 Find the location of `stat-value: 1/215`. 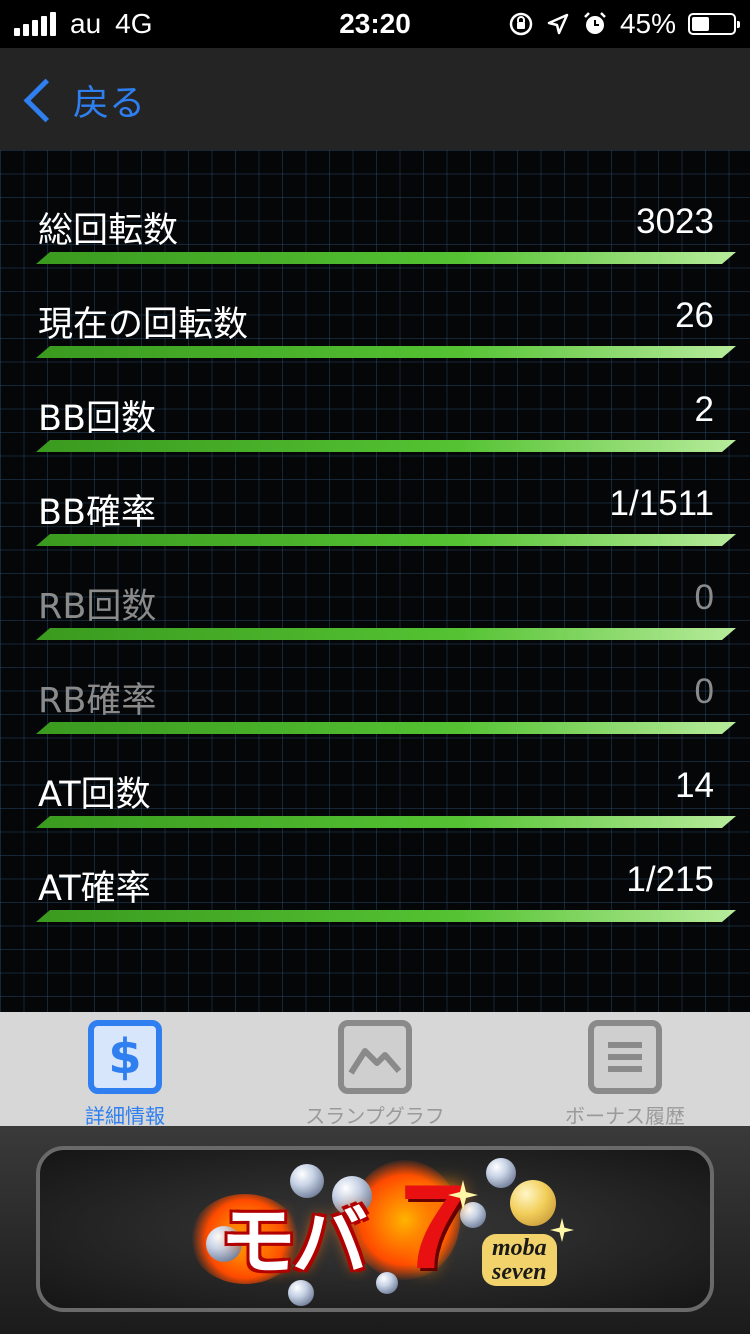

stat-value: 1/215 is located at coordinates (670, 879).